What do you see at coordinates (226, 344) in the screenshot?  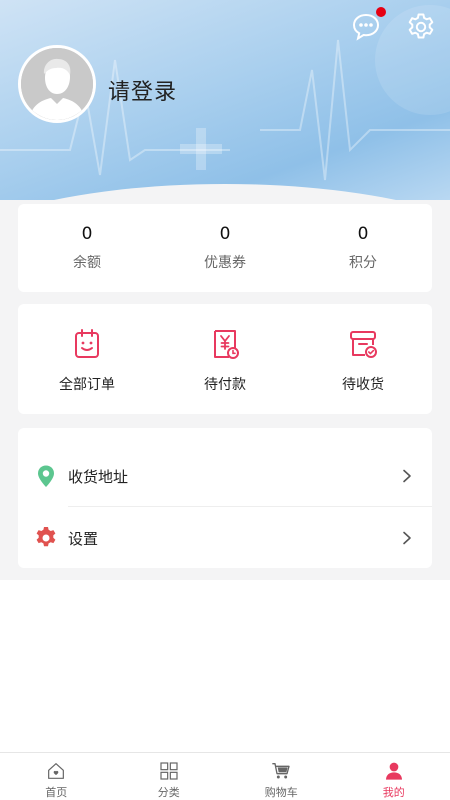 I see `pending-payment-icon` at bounding box center [226, 344].